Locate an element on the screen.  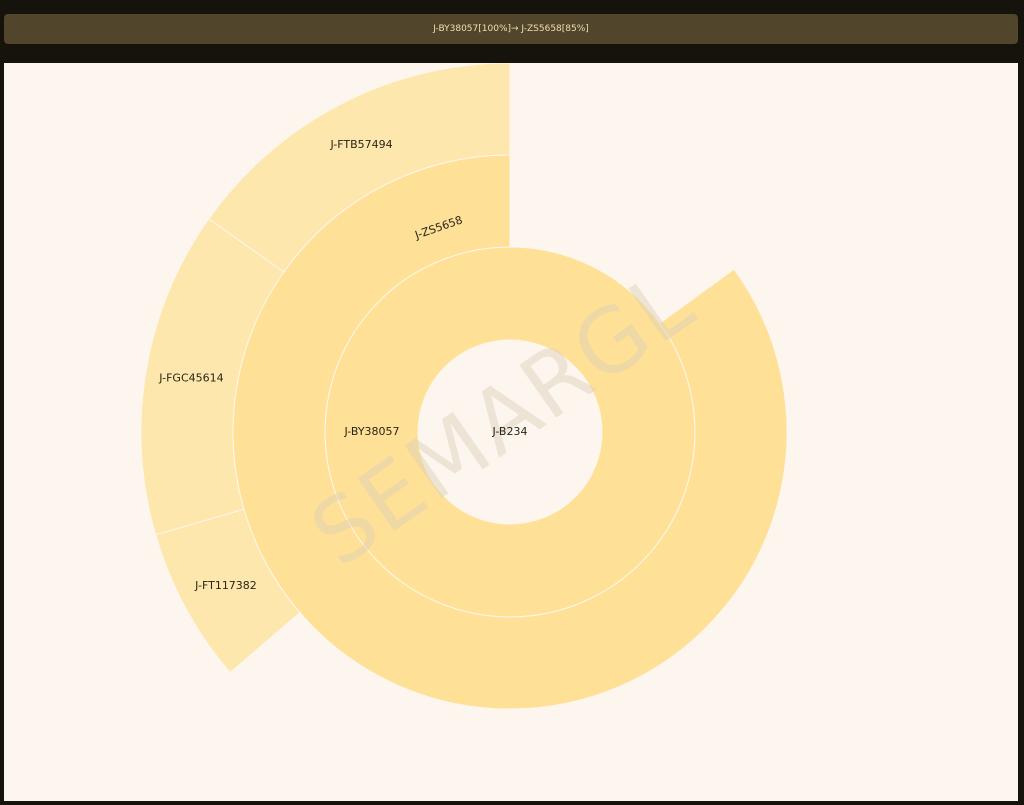
label-j-ftb57494: J-FTB57494 is located at coordinates (360, 144).